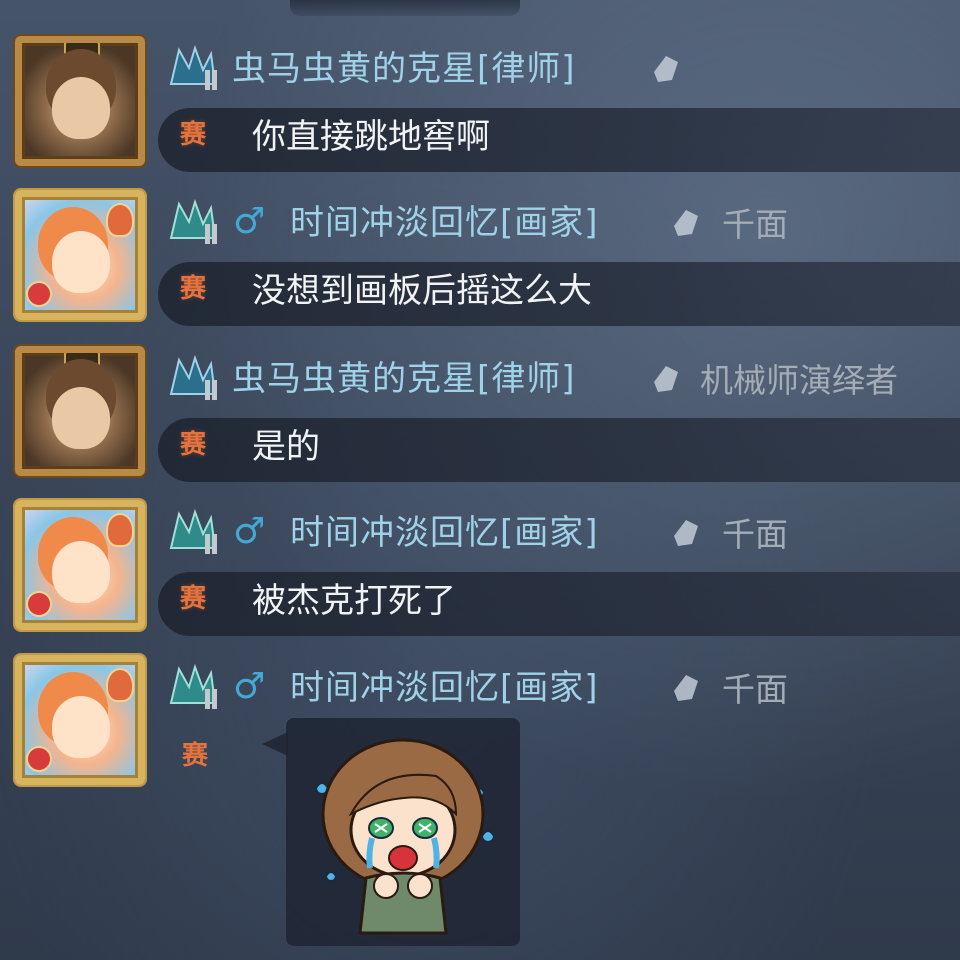 The height and width of the screenshot is (960, 960). I want to click on crying-character-sticker, so click(405, 836).